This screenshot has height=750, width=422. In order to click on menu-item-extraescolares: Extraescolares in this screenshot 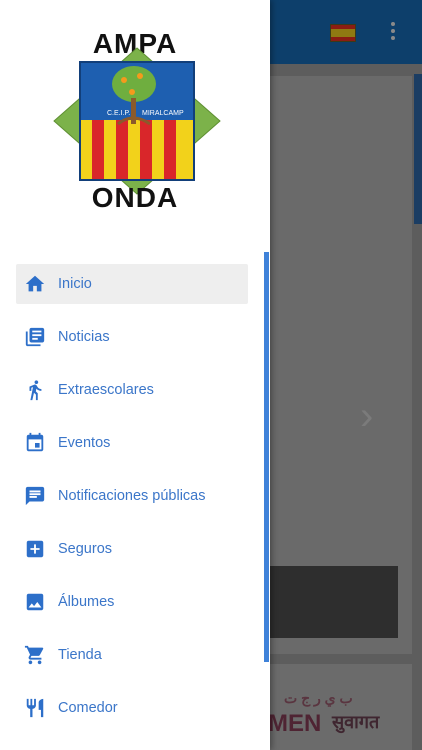, I will do `click(132, 390)`.